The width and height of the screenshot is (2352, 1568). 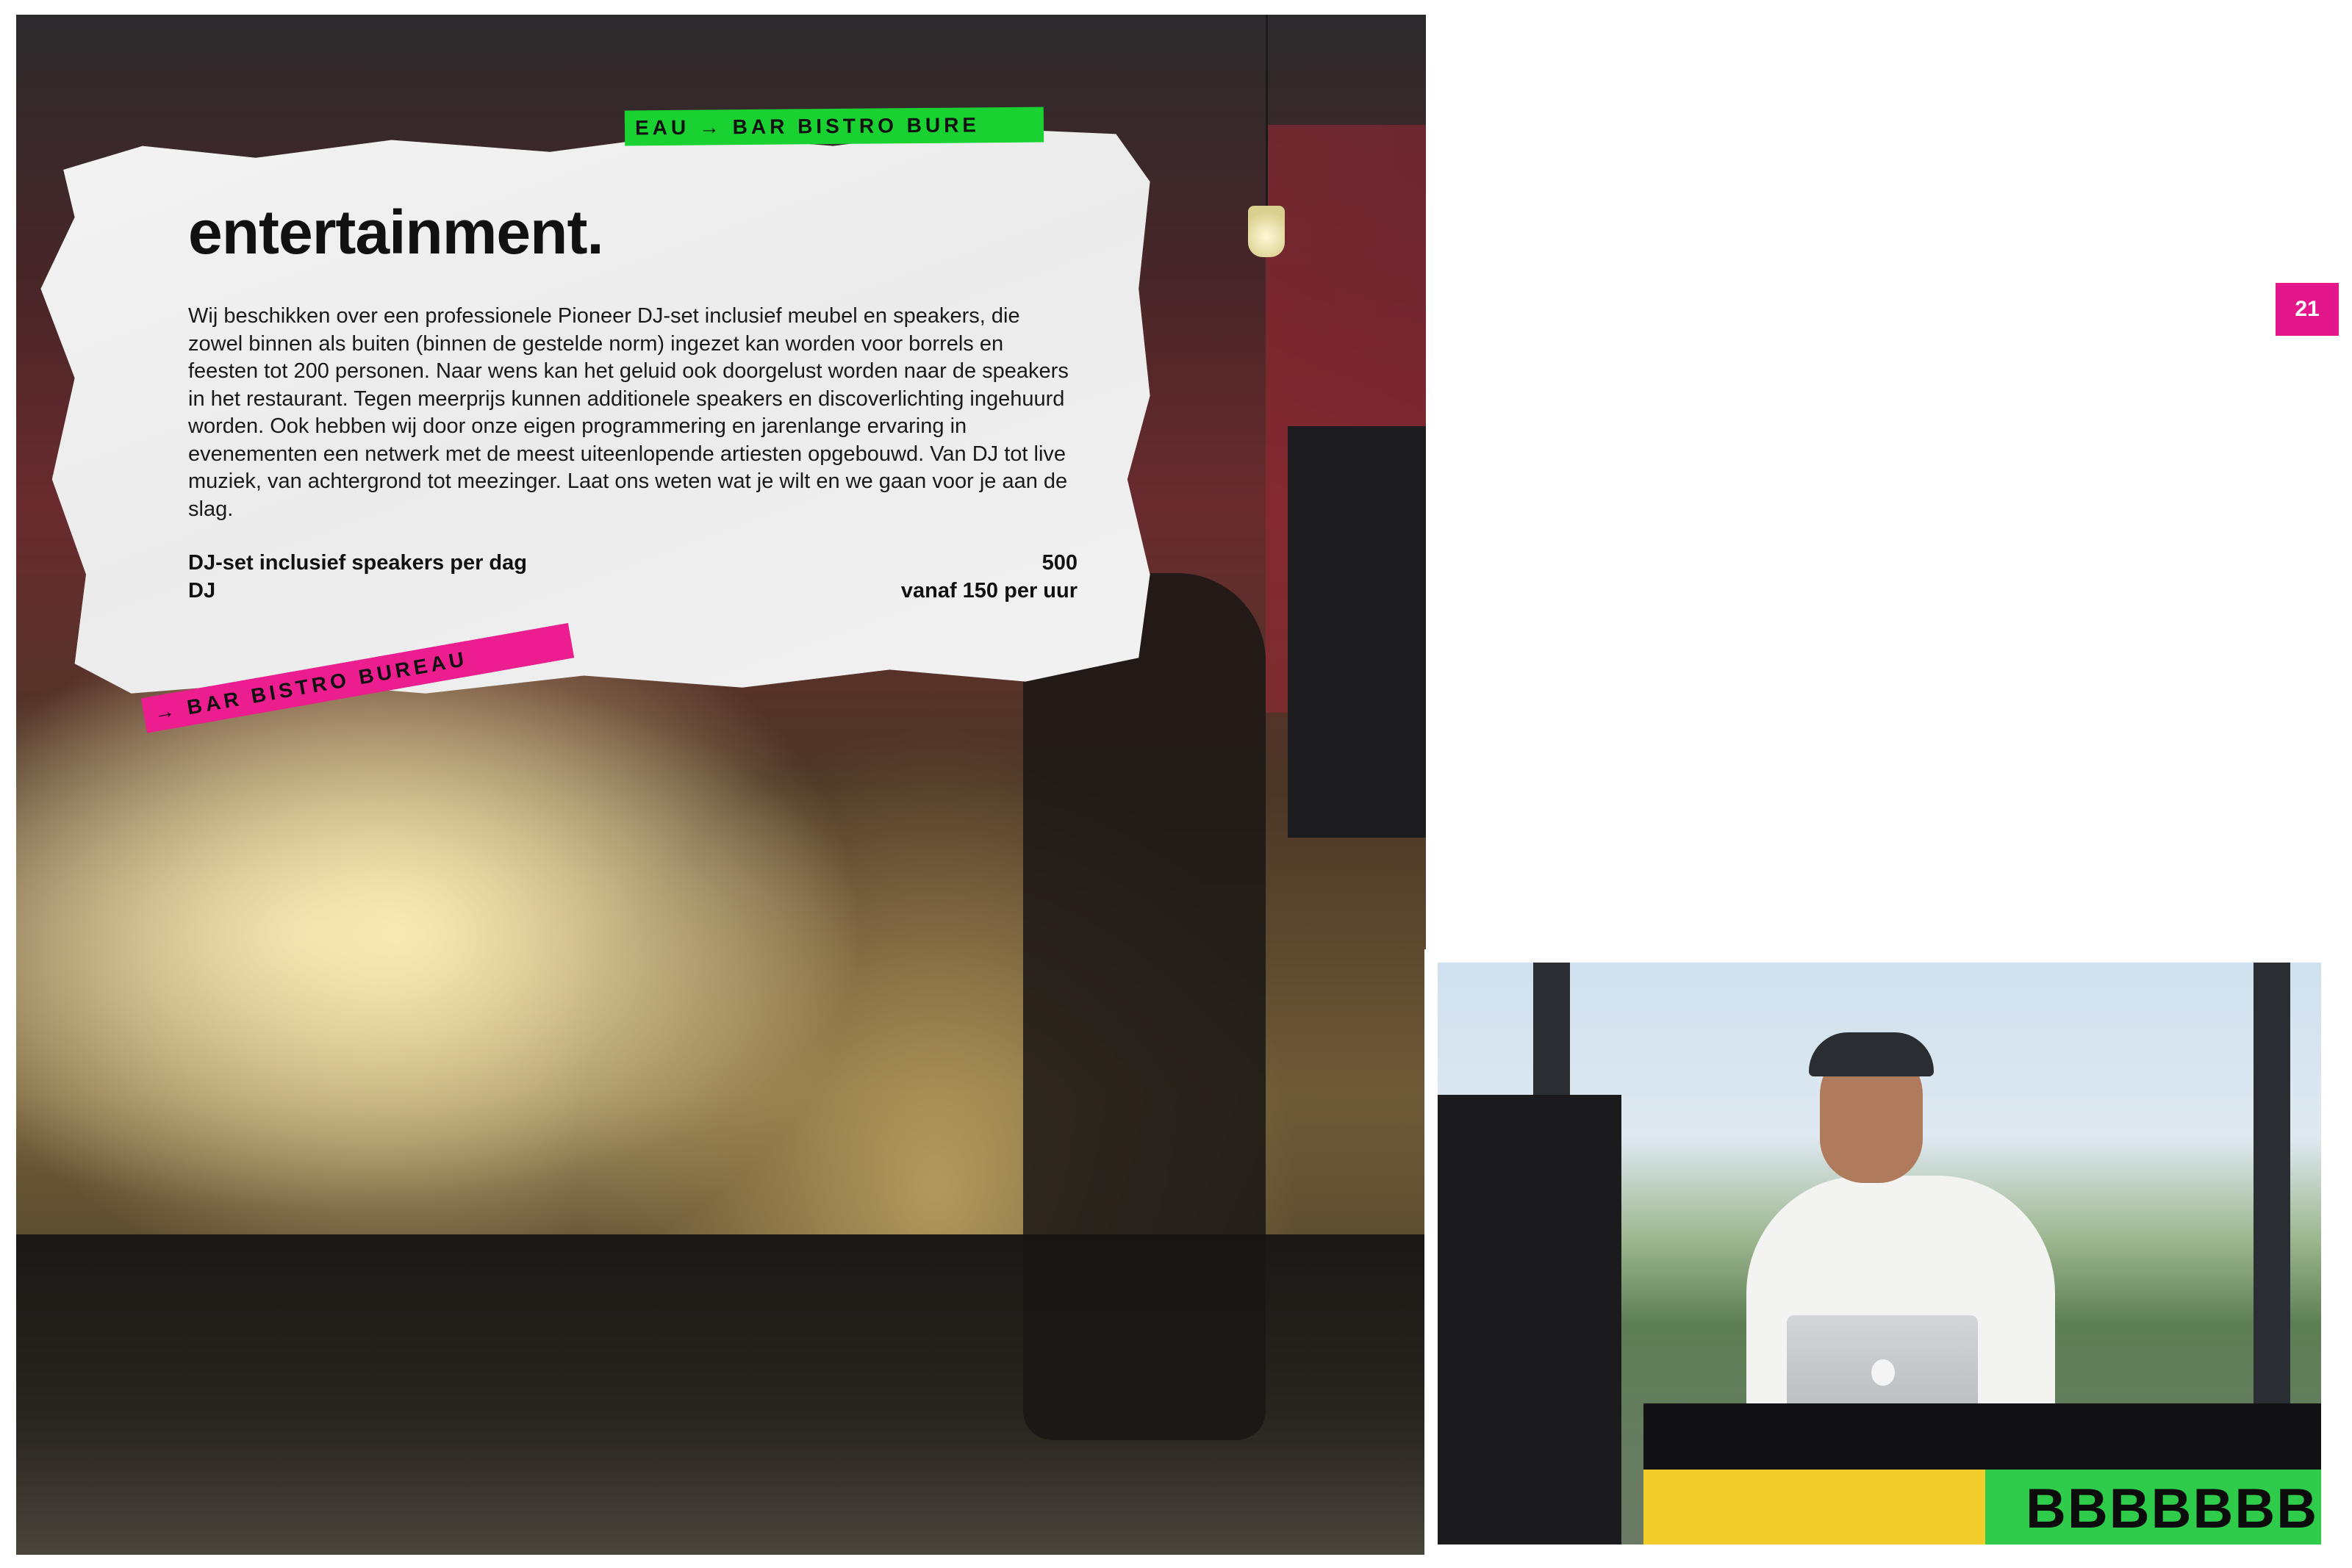 What do you see at coordinates (1059, 563) in the screenshot?
I see `price-value: 500` at bounding box center [1059, 563].